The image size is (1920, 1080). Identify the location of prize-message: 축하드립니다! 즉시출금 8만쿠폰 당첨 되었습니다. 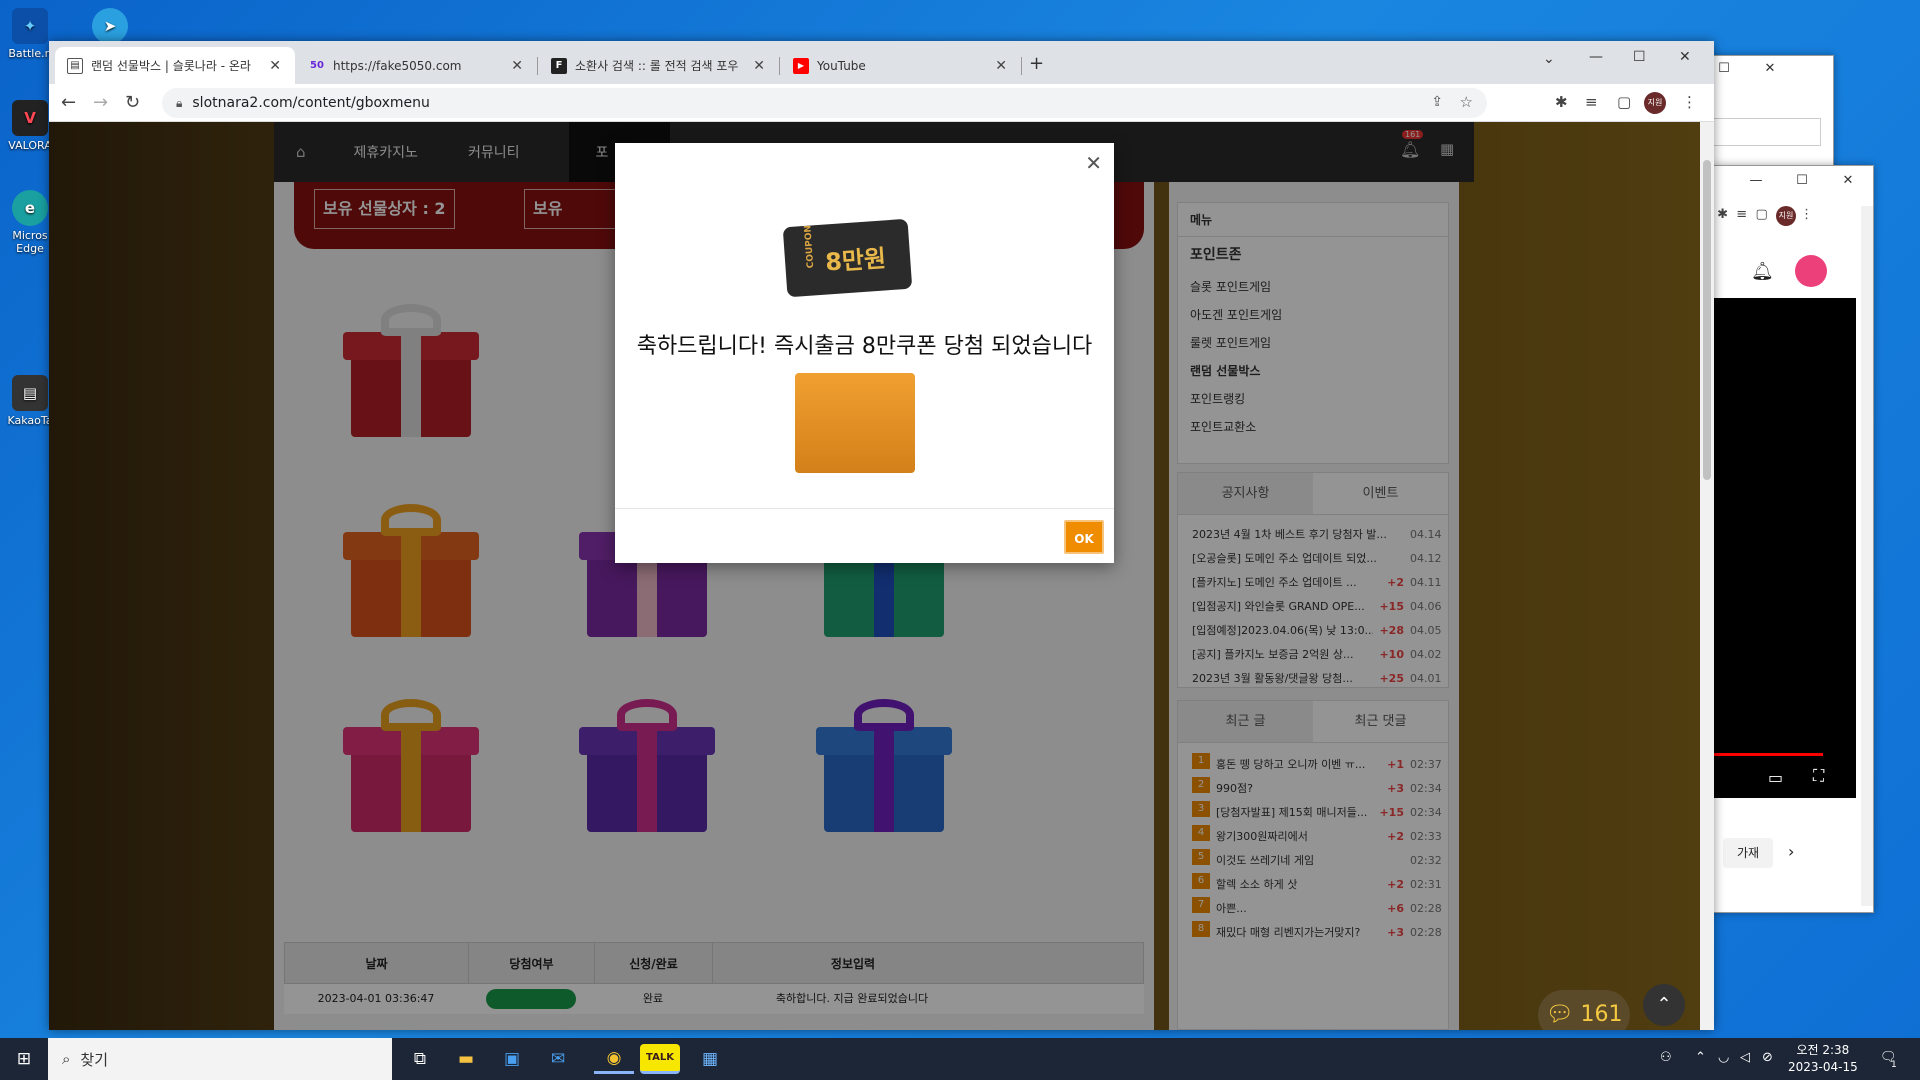
(864, 346).